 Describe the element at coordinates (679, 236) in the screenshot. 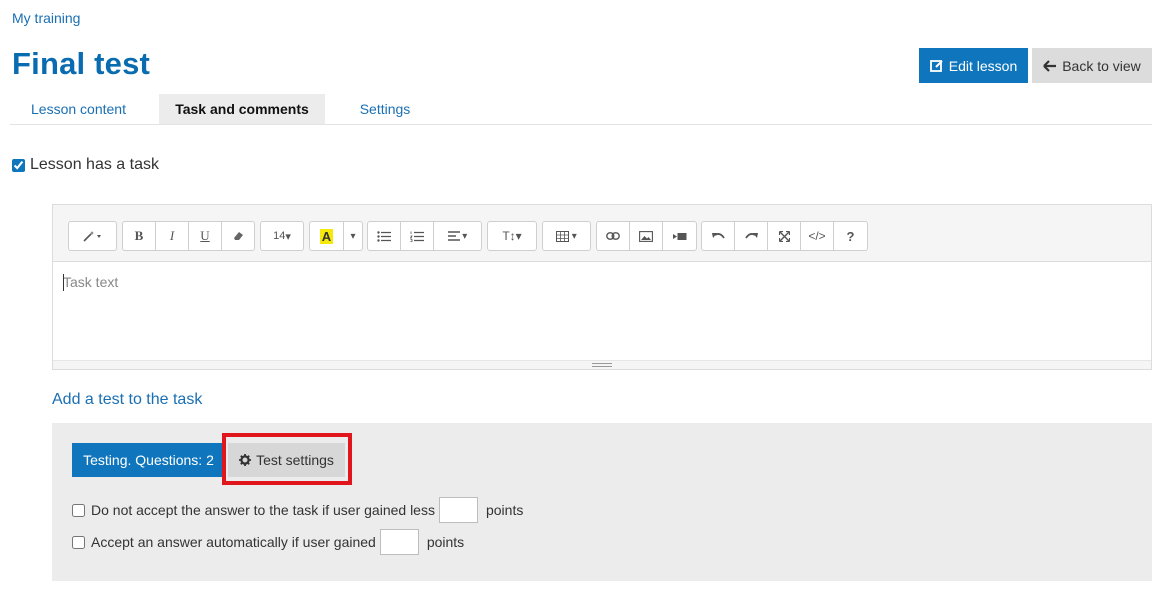

I see `video-icon` at that location.